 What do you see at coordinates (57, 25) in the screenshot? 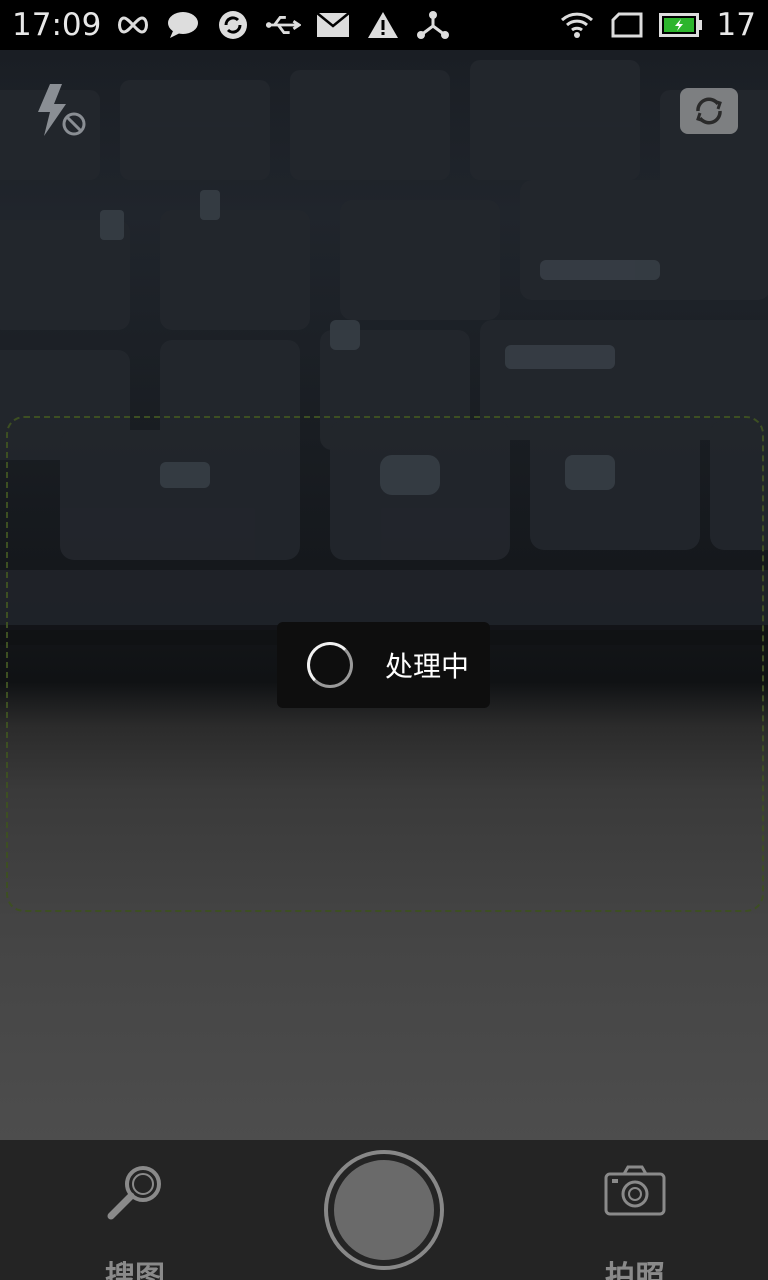
I see `status-time: 17:09` at bounding box center [57, 25].